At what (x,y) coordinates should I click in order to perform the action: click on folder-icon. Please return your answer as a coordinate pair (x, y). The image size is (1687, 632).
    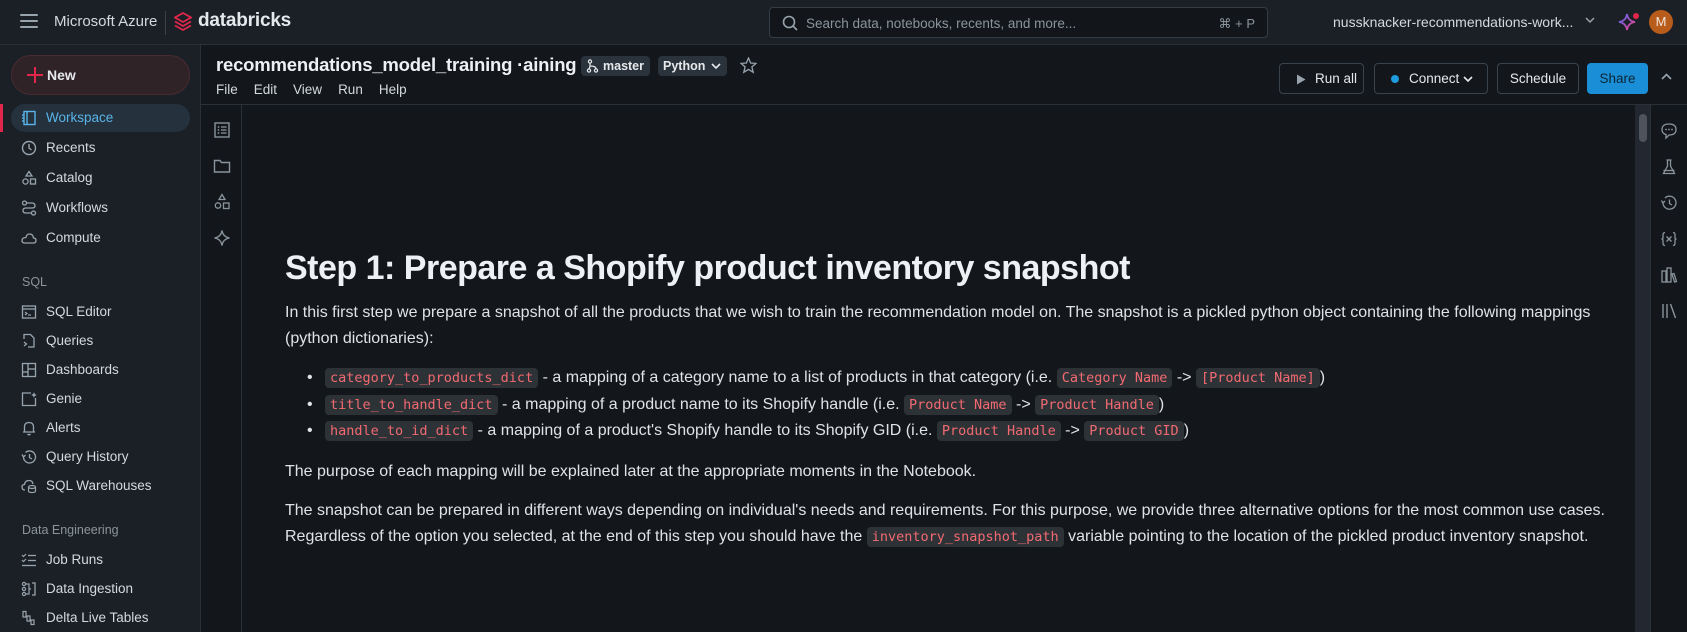
    Looking at the image, I should click on (222, 166).